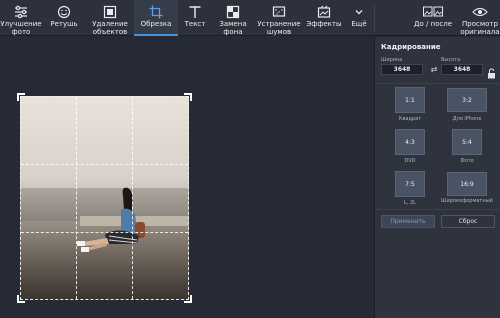  I want to click on tool-retouch: Ретушь, so click(64, 18).